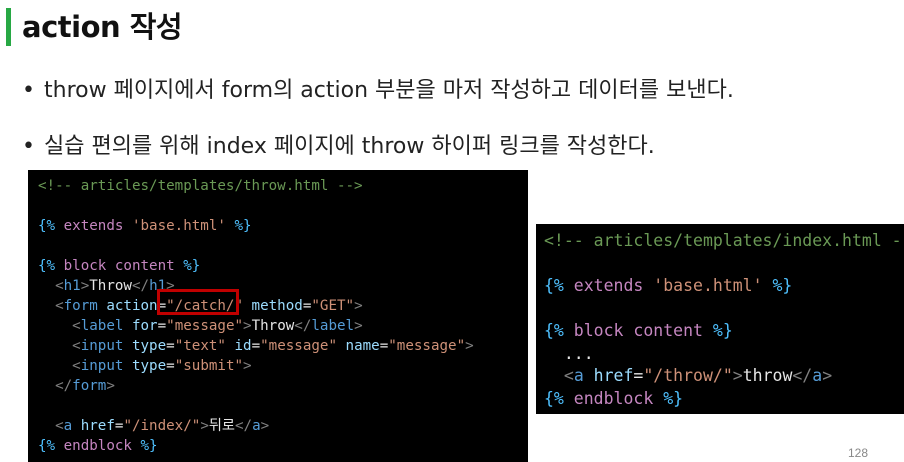 This screenshot has height=462, width=904. I want to click on code-string: "text", so click(200, 346).